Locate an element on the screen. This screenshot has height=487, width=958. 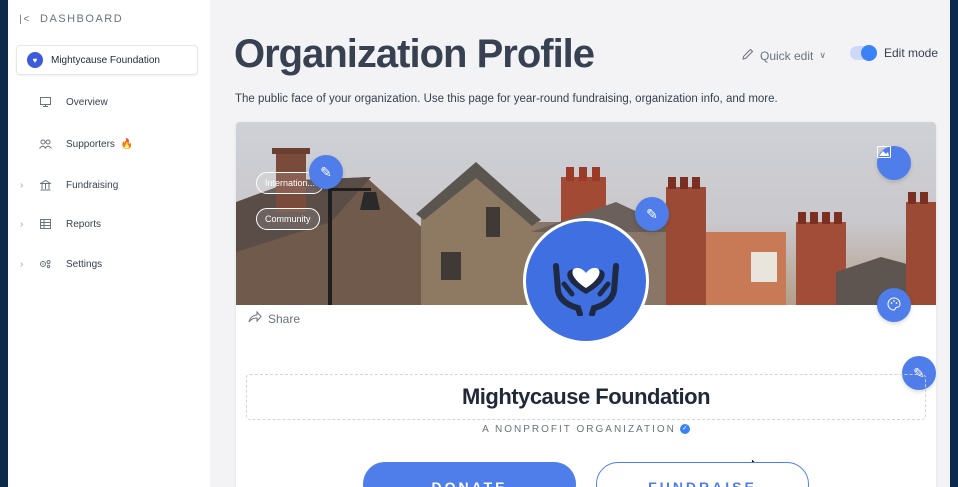
edit-mode-toggle: Edit mode is located at coordinates (894, 53).